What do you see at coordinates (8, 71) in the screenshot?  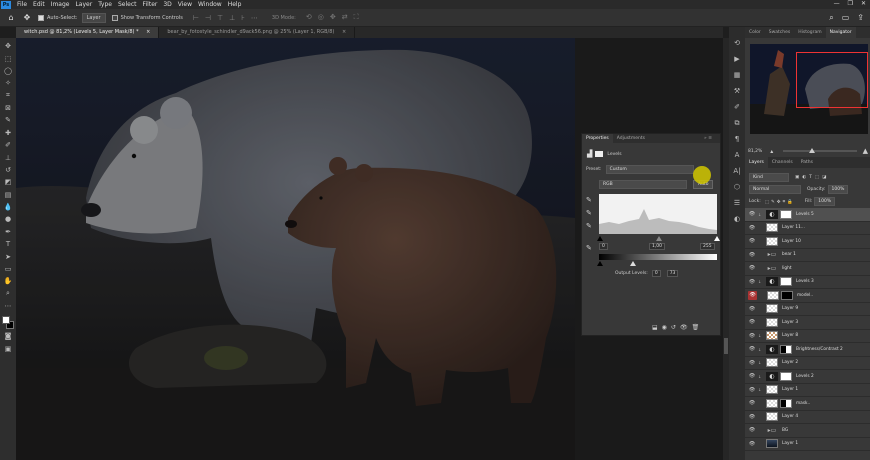 I see `lasso-tool-icon: ◯` at bounding box center [8, 71].